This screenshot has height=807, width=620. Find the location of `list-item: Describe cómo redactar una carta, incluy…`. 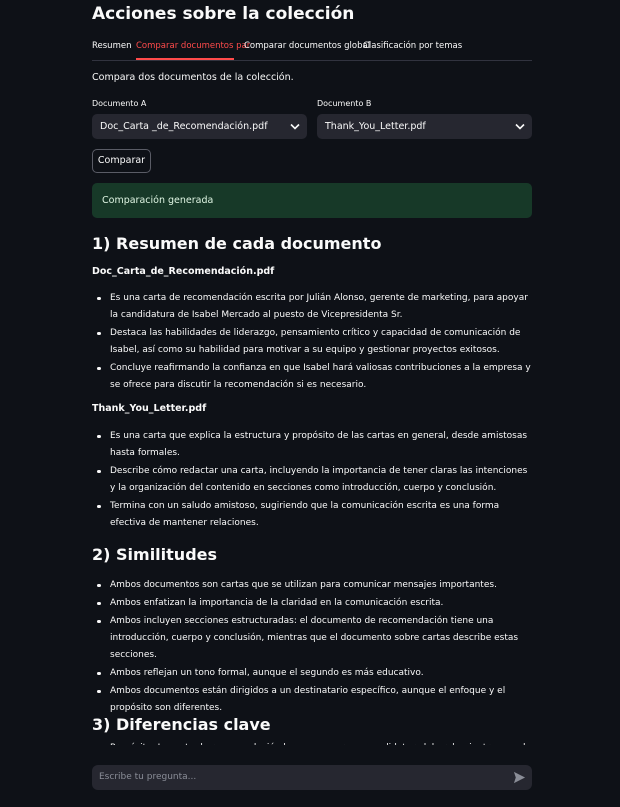

list-item: Describe cómo redactar una carta, incluy… is located at coordinates (312, 480).